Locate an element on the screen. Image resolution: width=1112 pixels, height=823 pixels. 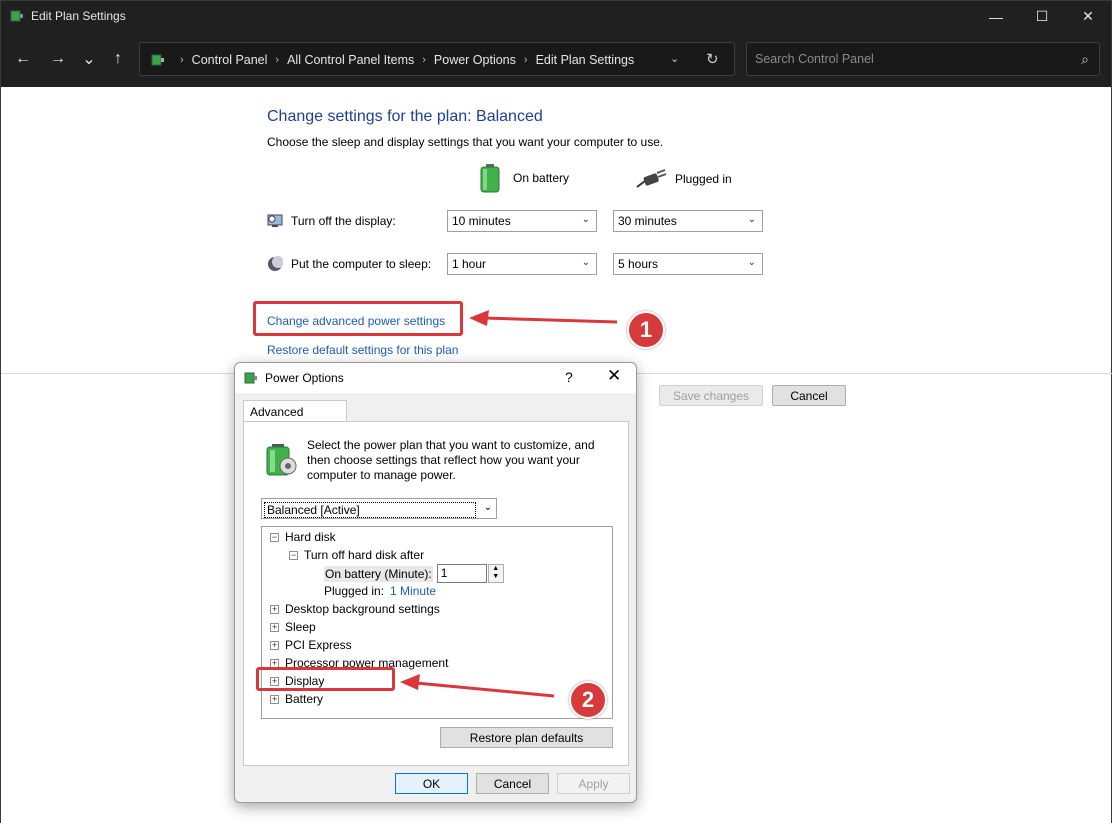
dialog-cancel-button: Cancel is located at coordinates (512, 783).